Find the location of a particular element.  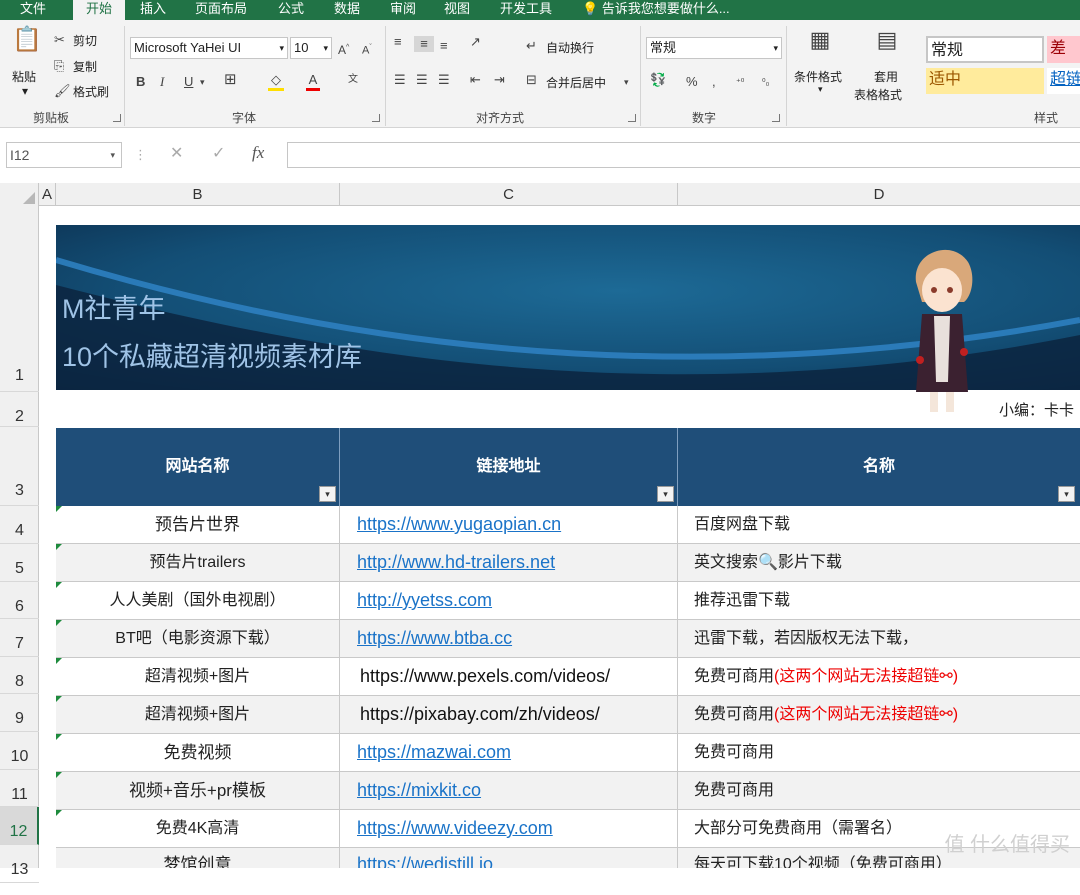

copy-button: 复制 is located at coordinates (85, 66).